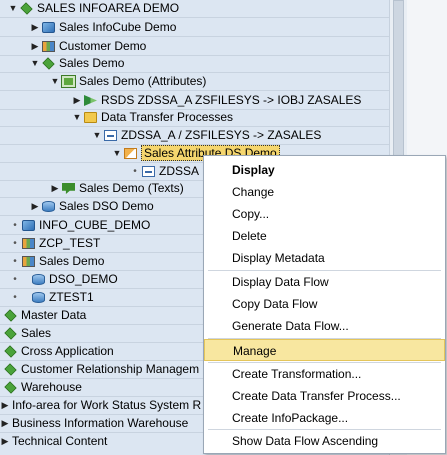 The height and width of the screenshot is (455, 447). I want to click on texts-icon, so click(68, 188).